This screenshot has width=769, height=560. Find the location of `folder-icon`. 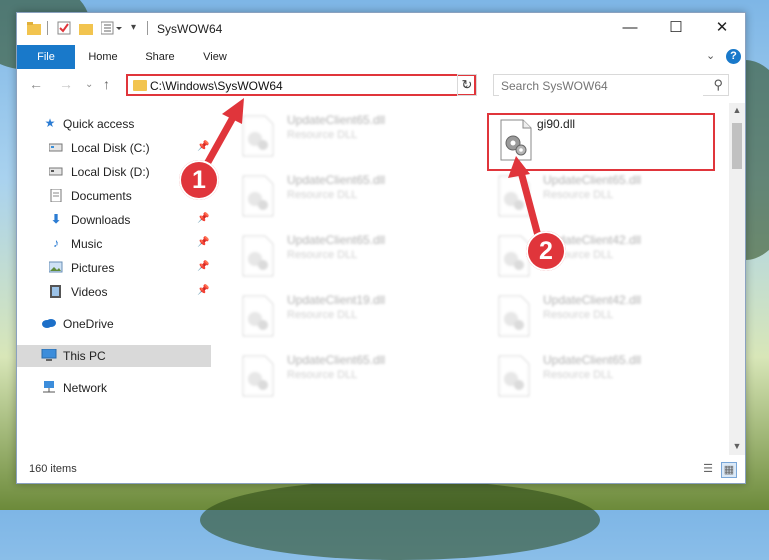

folder-icon is located at coordinates (34, 29).